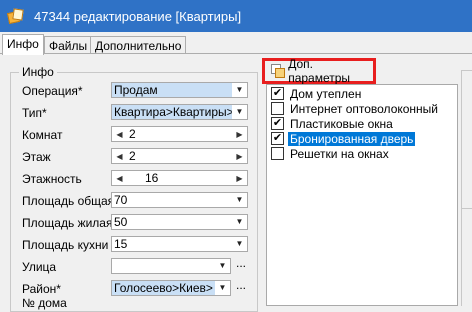 The image size is (472, 312). I want to click on area-total-combo: 70 ▼, so click(179, 200).